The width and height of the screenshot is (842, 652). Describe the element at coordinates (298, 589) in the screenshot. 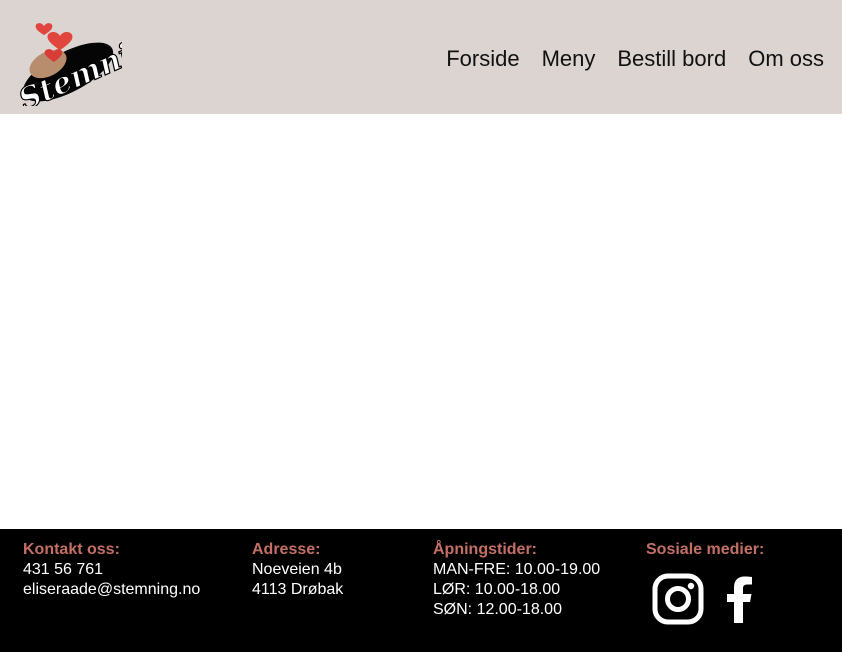

I see `address-city: 4113 Drøbak` at that location.